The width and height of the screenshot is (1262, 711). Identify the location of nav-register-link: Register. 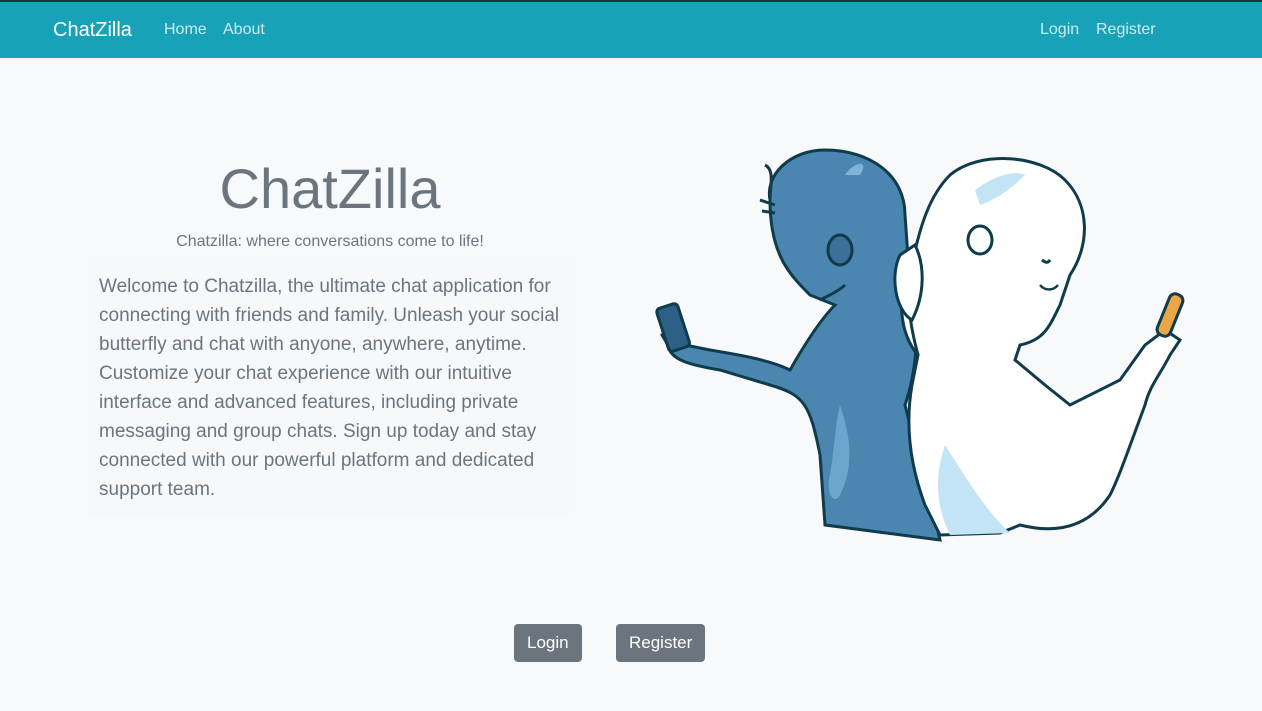
(1126, 30).